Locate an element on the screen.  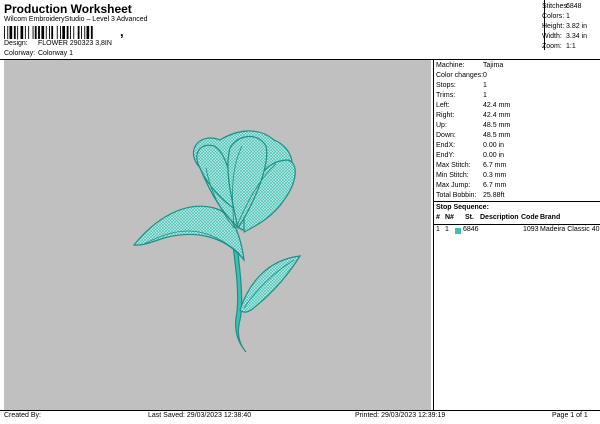
stat-colors: Colors: 1 is located at coordinates (570, 17).